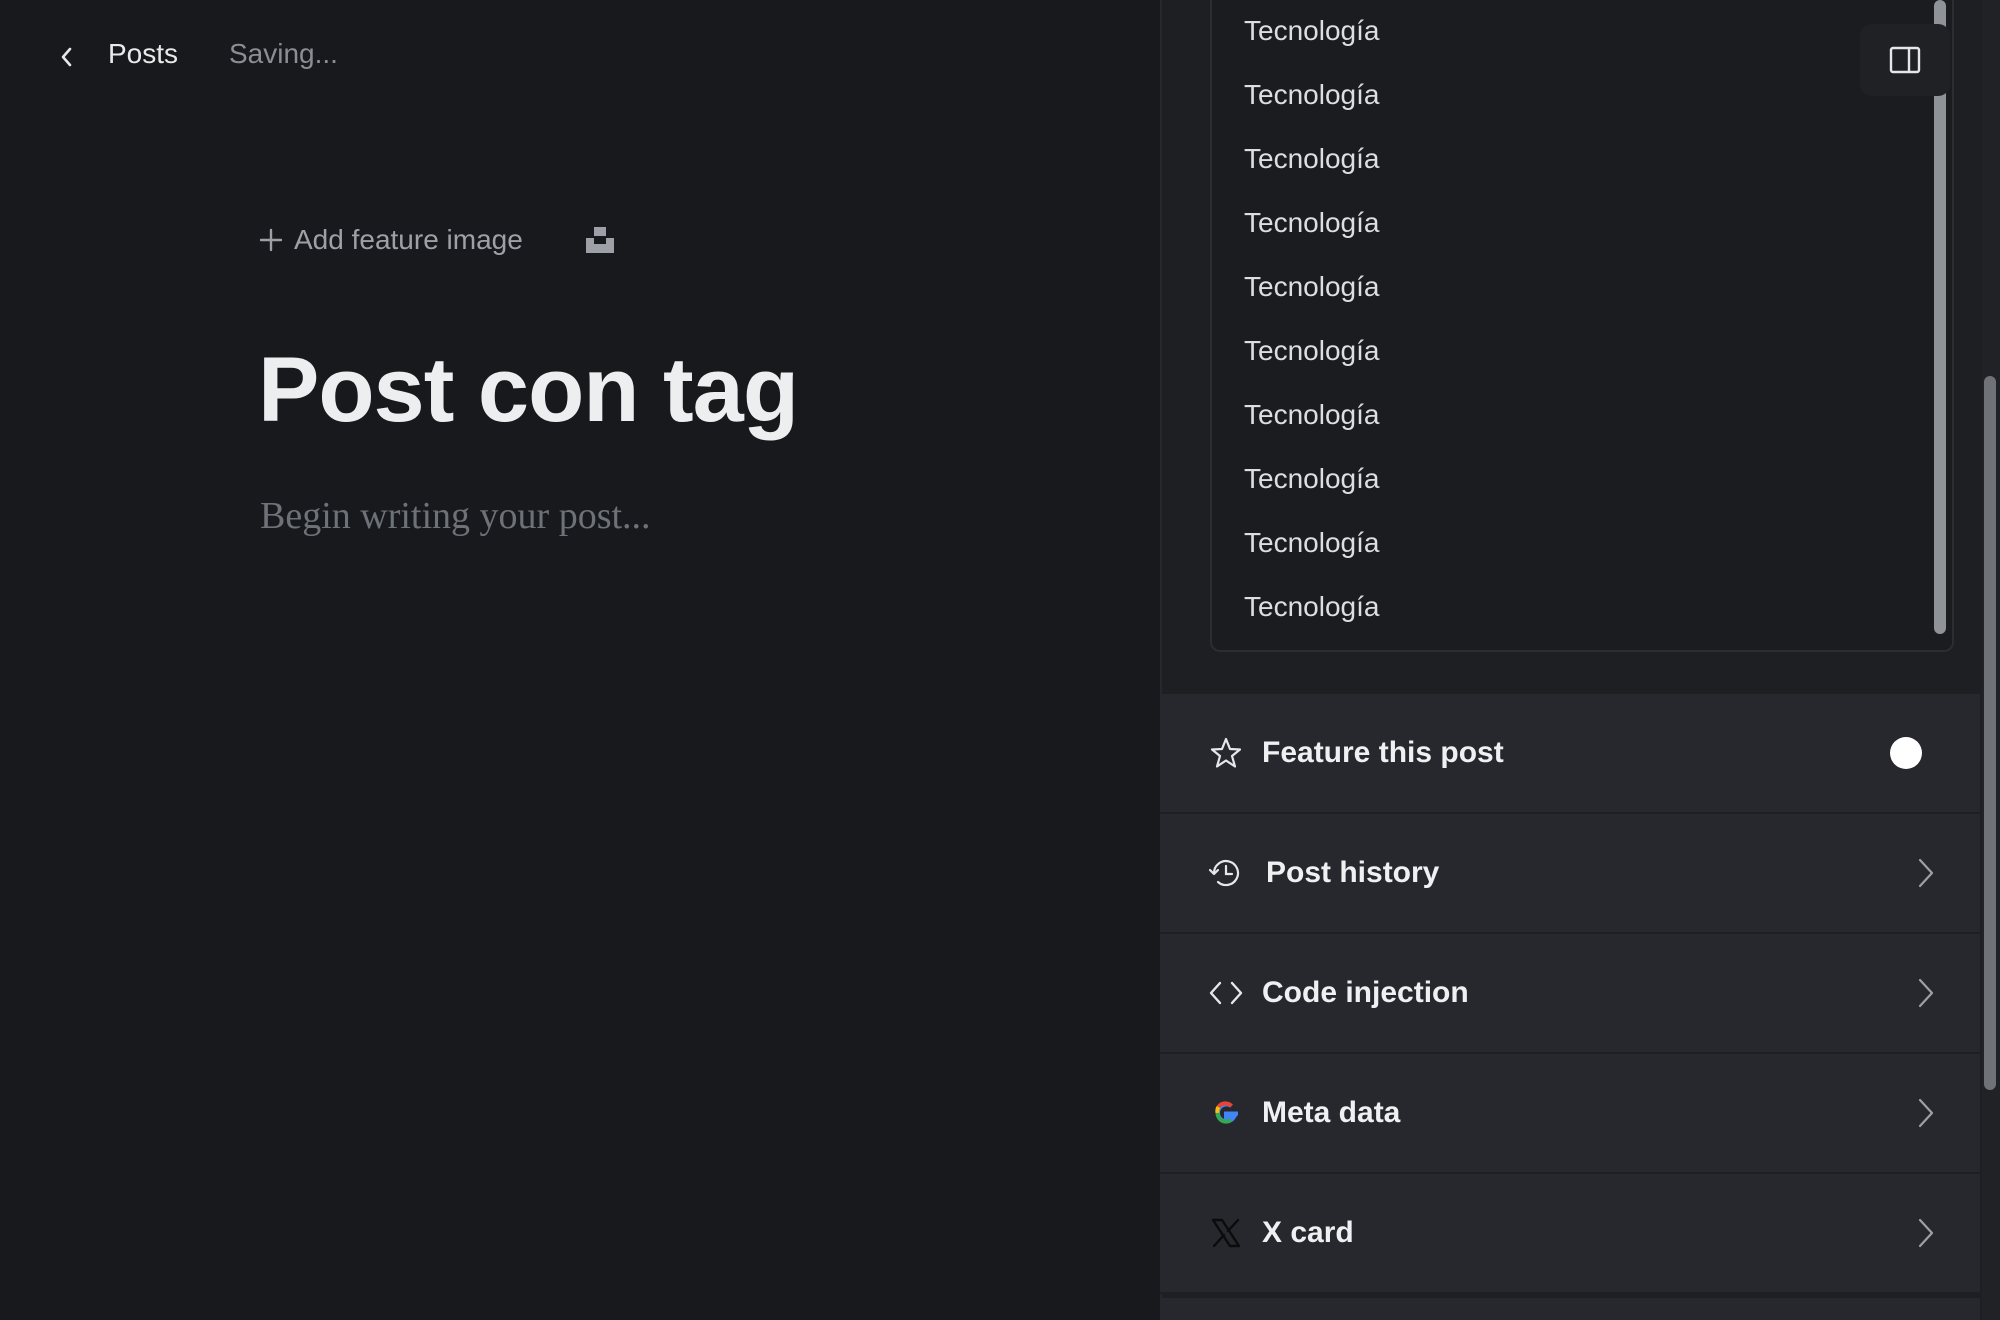 This screenshot has width=2000, height=1320. I want to click on add-feature-image-button: Add feature image, so click(390, 240).